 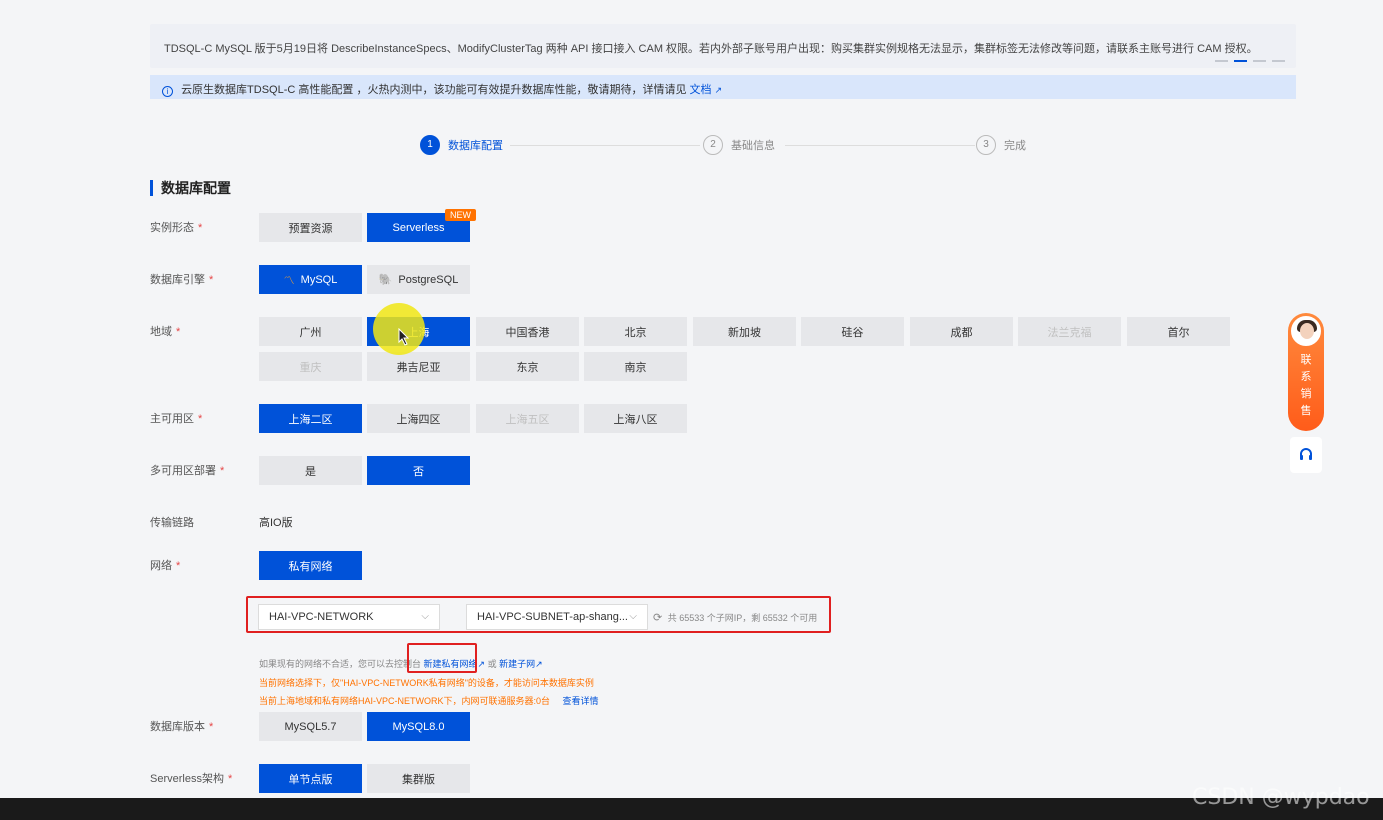 I want to click on network-type-button: 私有网络, so click(x=310, y=565).